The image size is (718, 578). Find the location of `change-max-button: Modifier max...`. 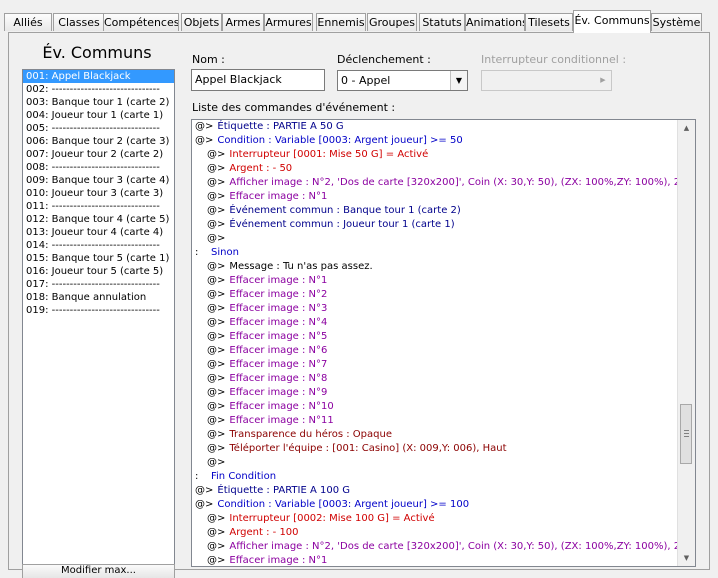

change-max-button: Modifier max... is located at coordinates (98, 571).